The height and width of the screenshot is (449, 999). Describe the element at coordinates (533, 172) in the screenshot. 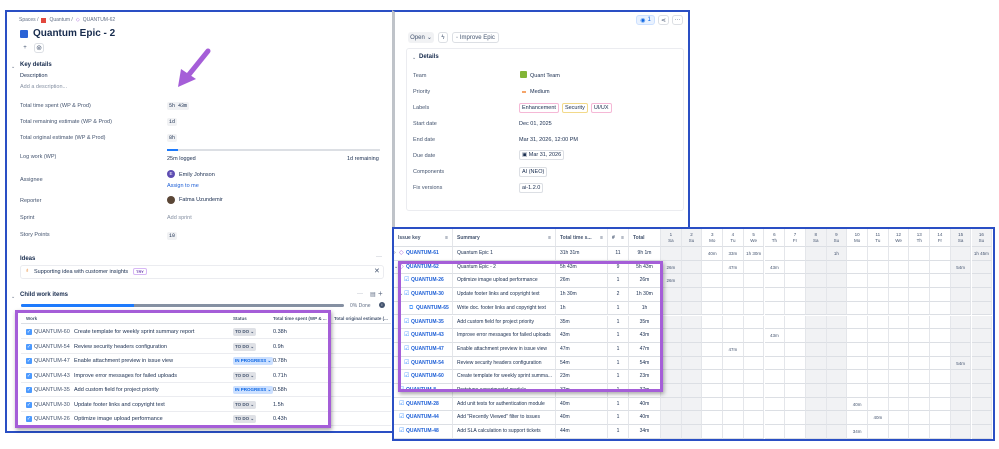

I see `components-value: AI (NEO)` at that location.